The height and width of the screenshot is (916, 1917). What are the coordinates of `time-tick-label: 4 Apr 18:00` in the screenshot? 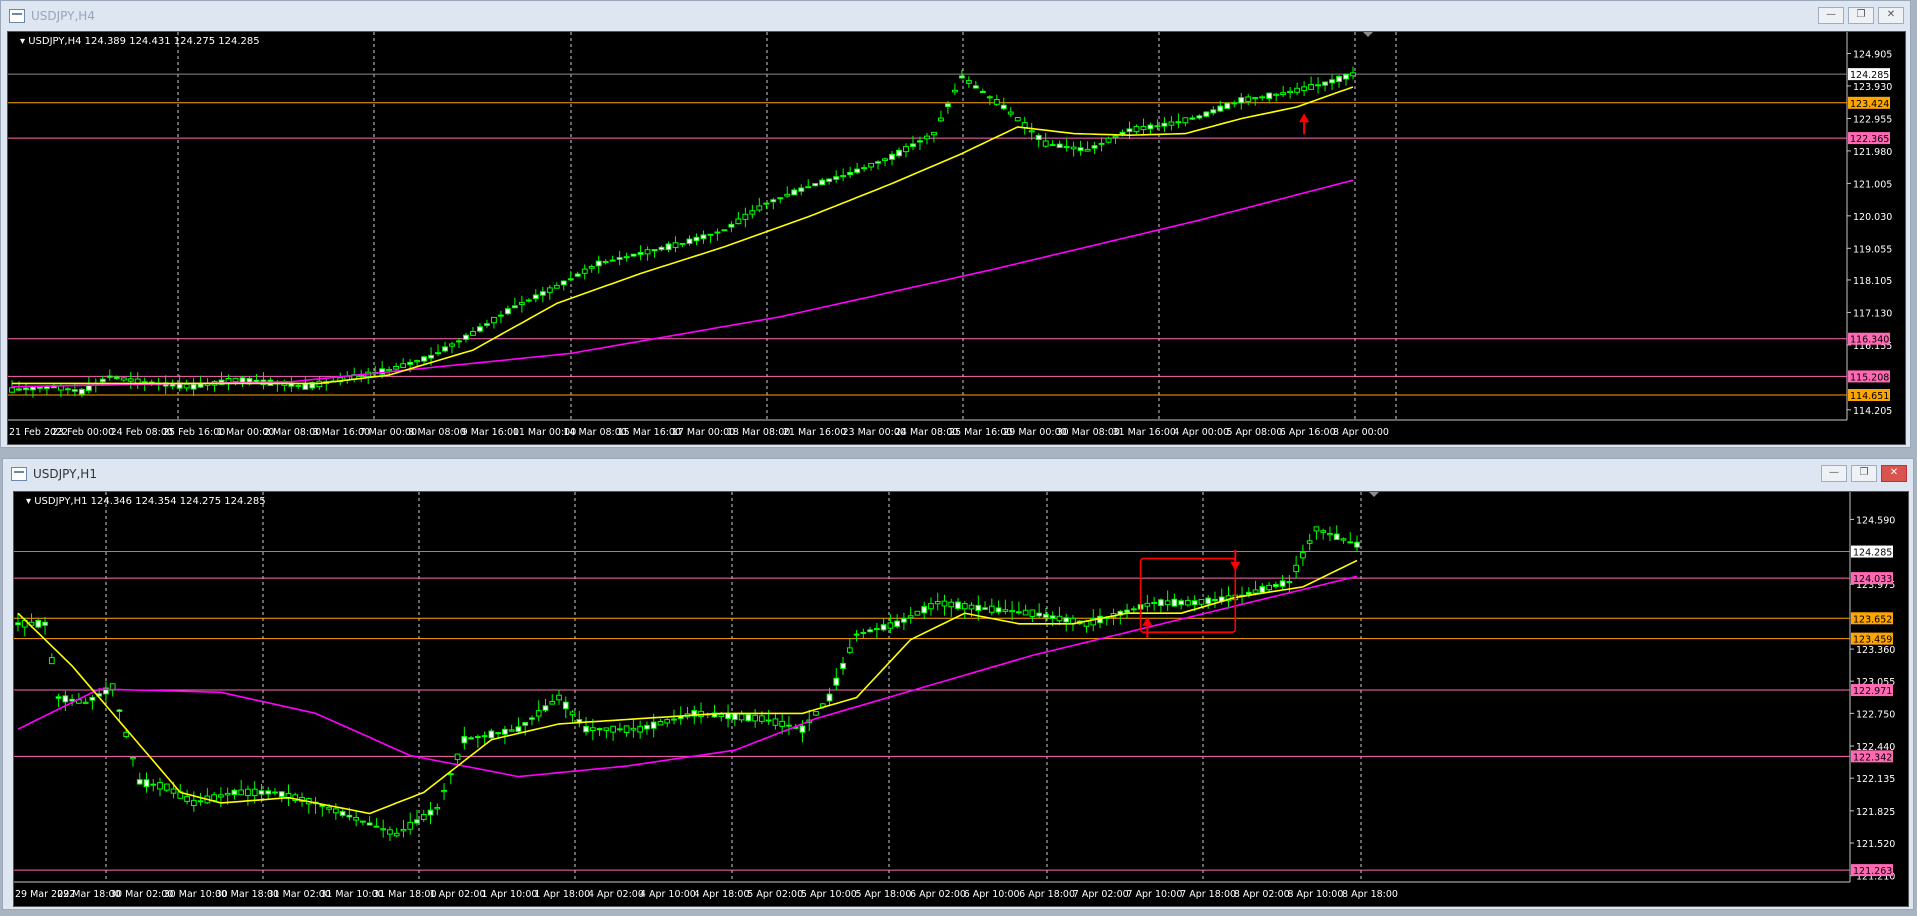 It's located at (722, 894).